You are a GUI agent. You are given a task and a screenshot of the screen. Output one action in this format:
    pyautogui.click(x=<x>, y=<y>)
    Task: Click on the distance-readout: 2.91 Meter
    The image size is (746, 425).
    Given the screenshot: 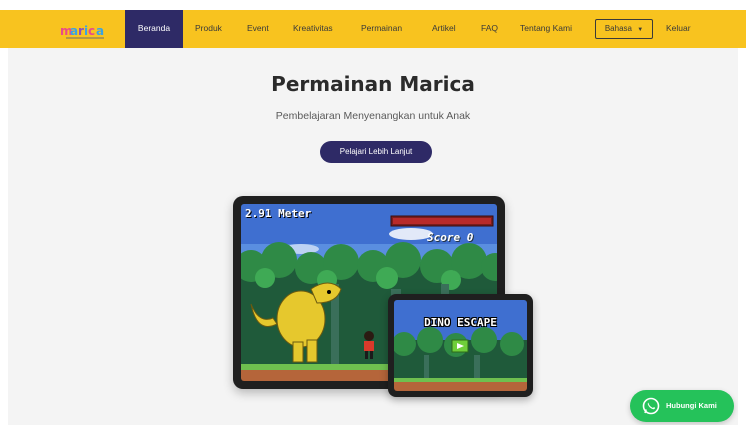 What is the action you would take?
    pyautogui.click(x=278, y=213)
    